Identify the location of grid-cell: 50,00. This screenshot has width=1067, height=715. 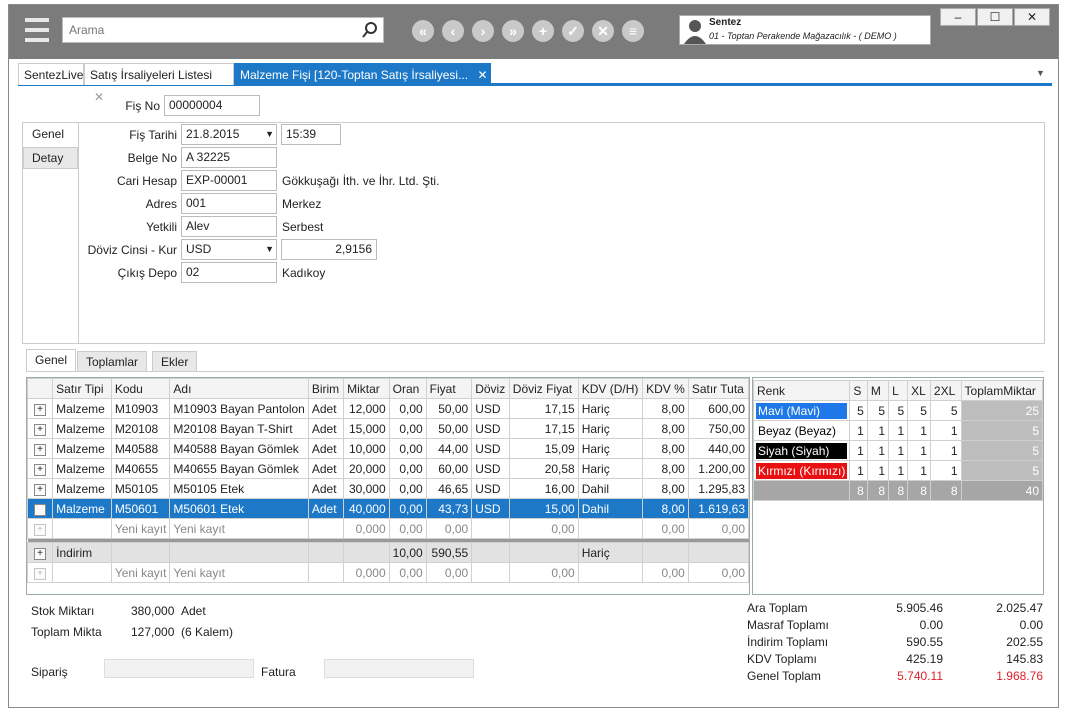
(449, 408).